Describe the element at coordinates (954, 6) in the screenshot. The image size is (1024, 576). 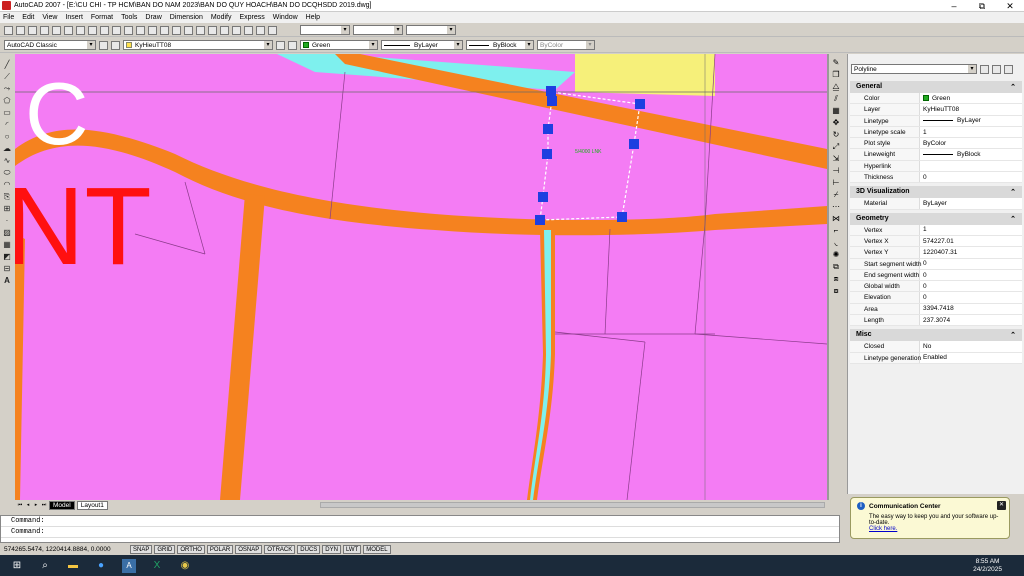
I see `minimize-button: –` at that location.